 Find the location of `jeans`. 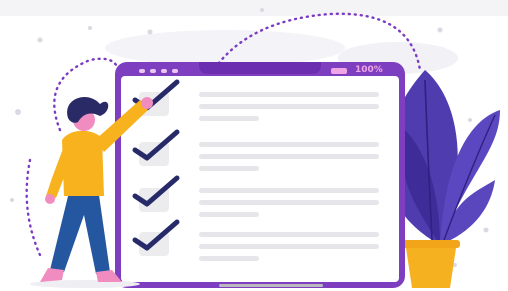

jeans is located at coordinates (80, 231).